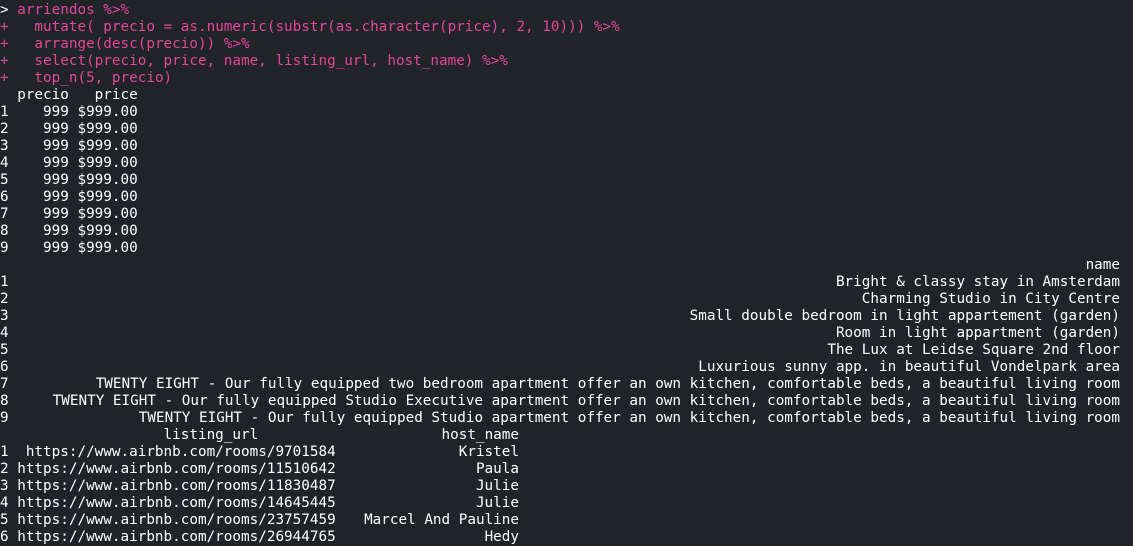 This screenshot has height=546, width=1133. Describe the element at coordinates (168, 469) in the screenshot. I see `listing-url: 2 https://www.airbnb.com/rooms/11510642` at that location.